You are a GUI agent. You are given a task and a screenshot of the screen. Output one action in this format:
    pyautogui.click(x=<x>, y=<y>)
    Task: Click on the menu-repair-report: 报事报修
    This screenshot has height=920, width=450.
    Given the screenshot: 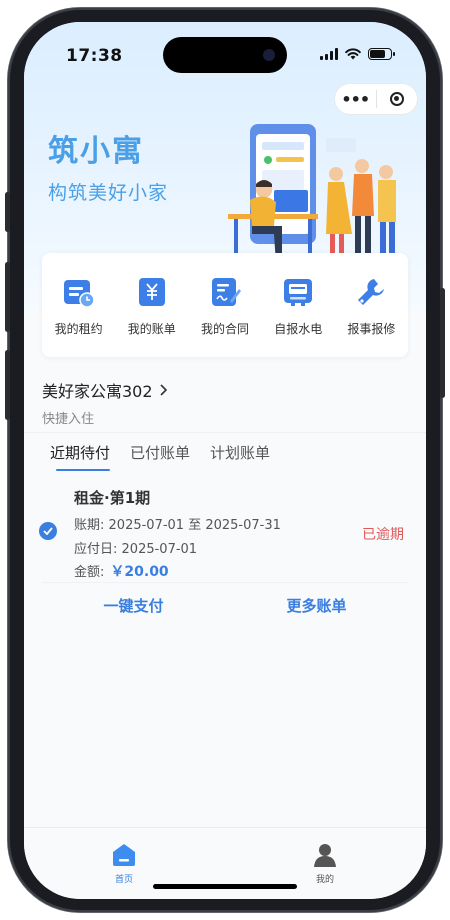 What is the action you would take?
    pyautogui.click(x=371, y=305)
    